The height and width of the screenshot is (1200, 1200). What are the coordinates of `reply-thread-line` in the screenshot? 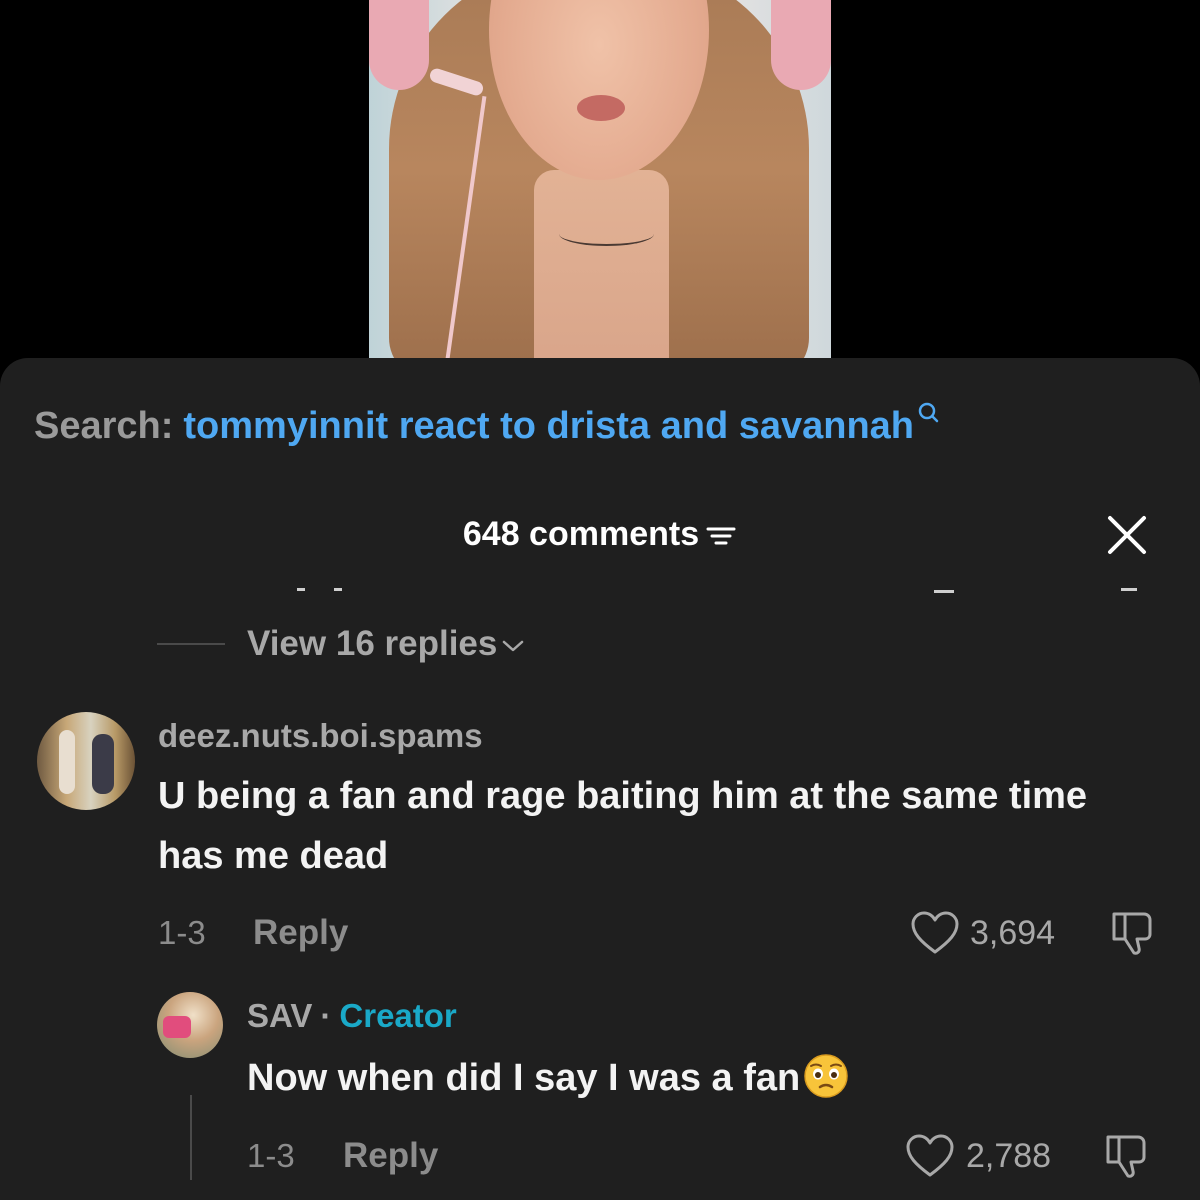 It's located at (191, 1137).